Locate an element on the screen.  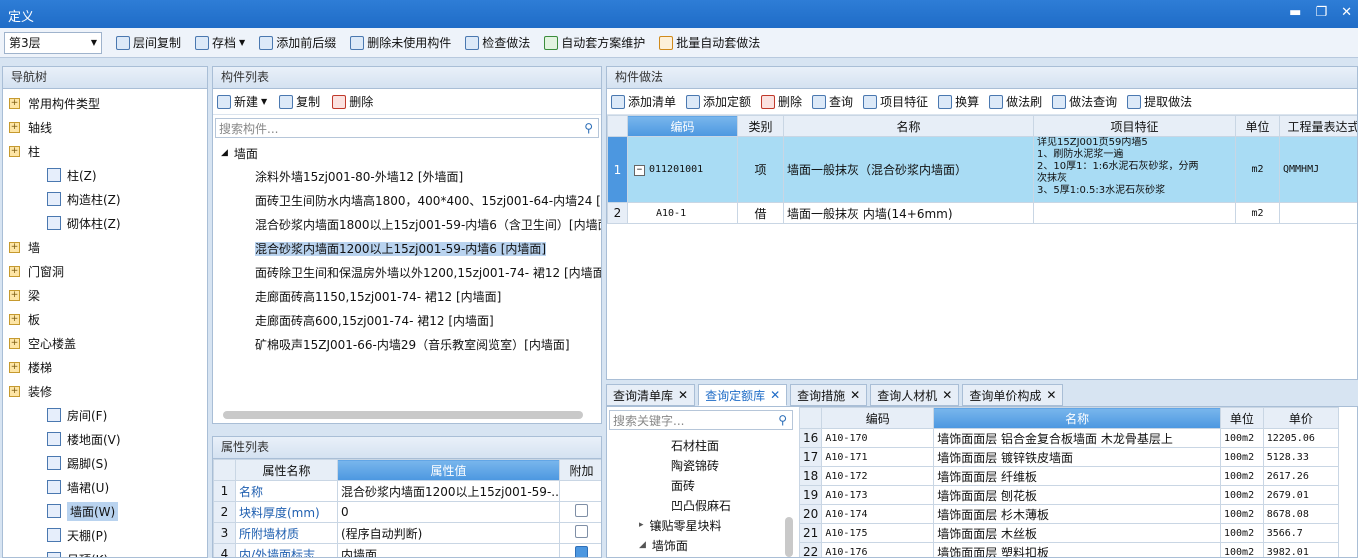
method-expression: QMMHMJ is located at coordinates (1318, 169).